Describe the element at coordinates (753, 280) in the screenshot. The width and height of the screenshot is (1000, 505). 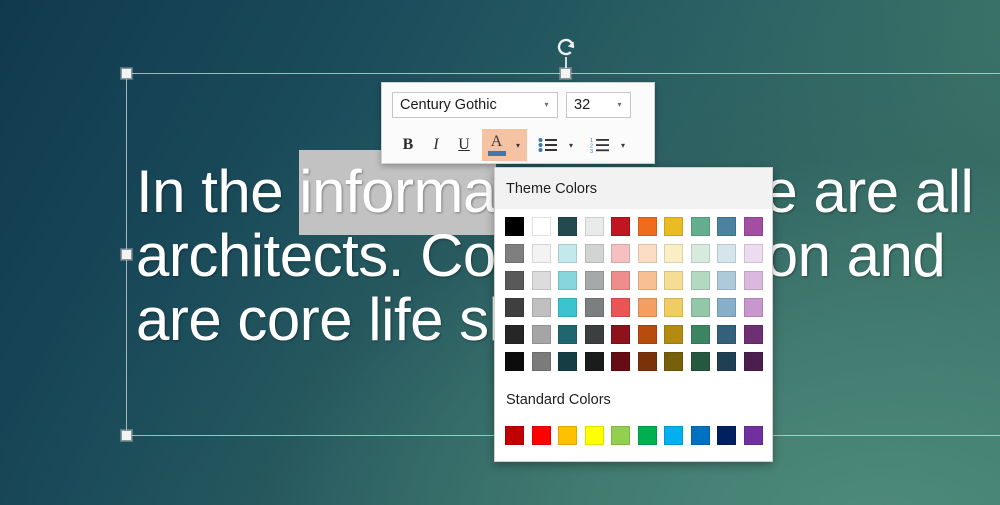
I see `theme-color-swatch-r2-c9` at that location.